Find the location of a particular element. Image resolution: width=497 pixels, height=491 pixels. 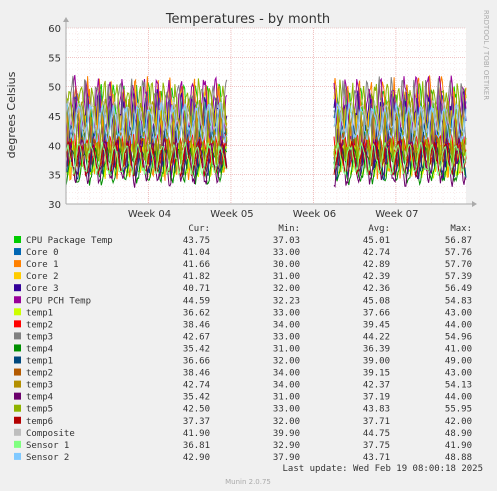

legend-value-cur: 36.81 is located at coordinates (196, 446).